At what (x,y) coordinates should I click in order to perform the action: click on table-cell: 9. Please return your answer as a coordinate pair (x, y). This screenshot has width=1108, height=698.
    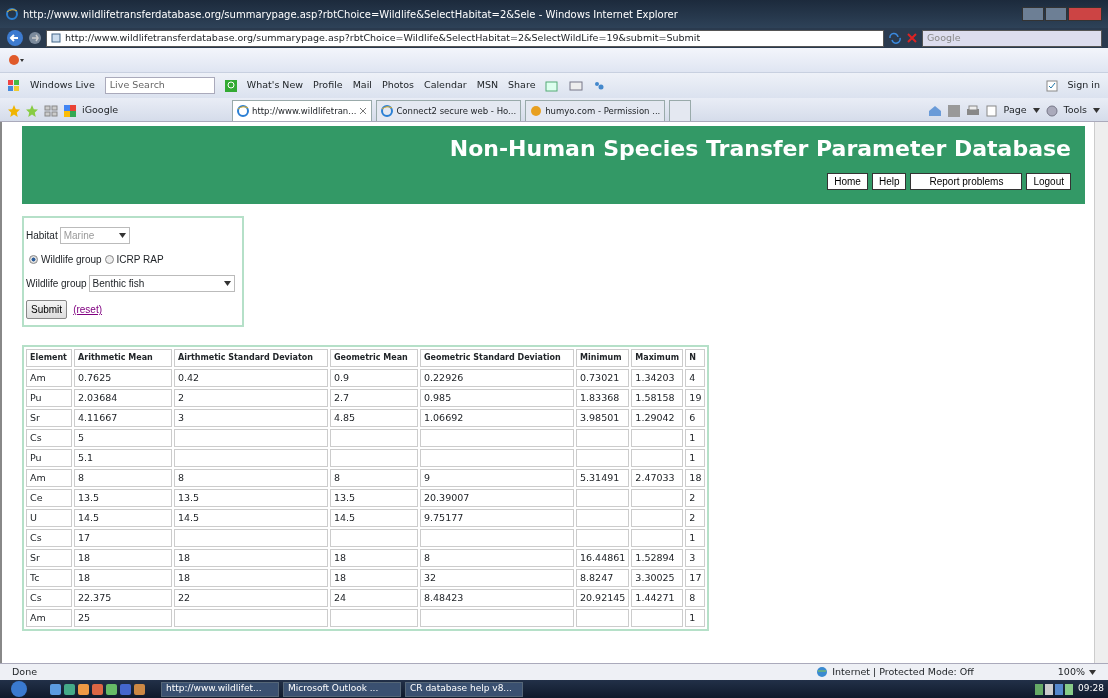
    Looking at the image, I should click on (497, 478).